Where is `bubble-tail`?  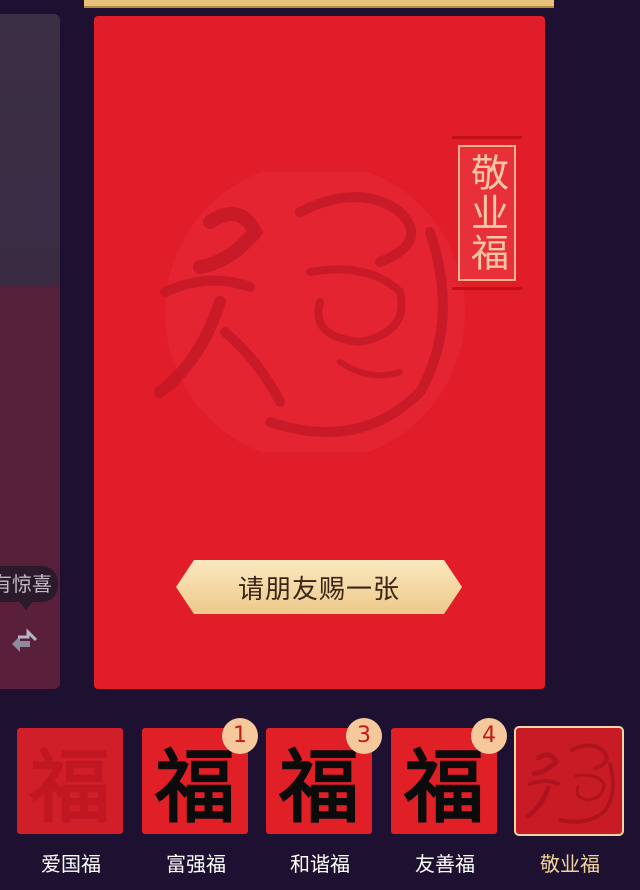 bubble-tail is located at coordinates (26, 605).